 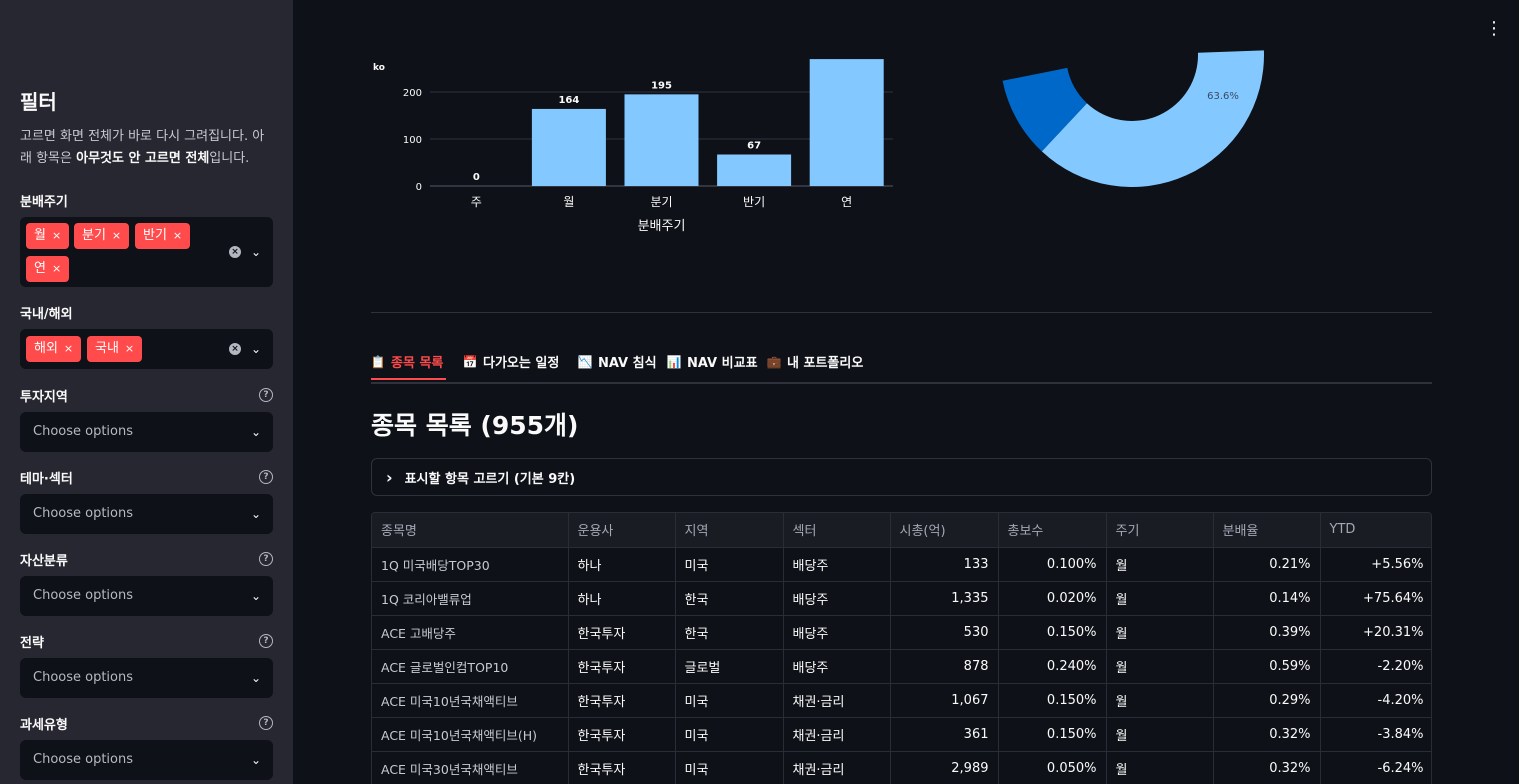 I want to click on investment-region-select: Choose options ⌄, so click(x=146, y=432).